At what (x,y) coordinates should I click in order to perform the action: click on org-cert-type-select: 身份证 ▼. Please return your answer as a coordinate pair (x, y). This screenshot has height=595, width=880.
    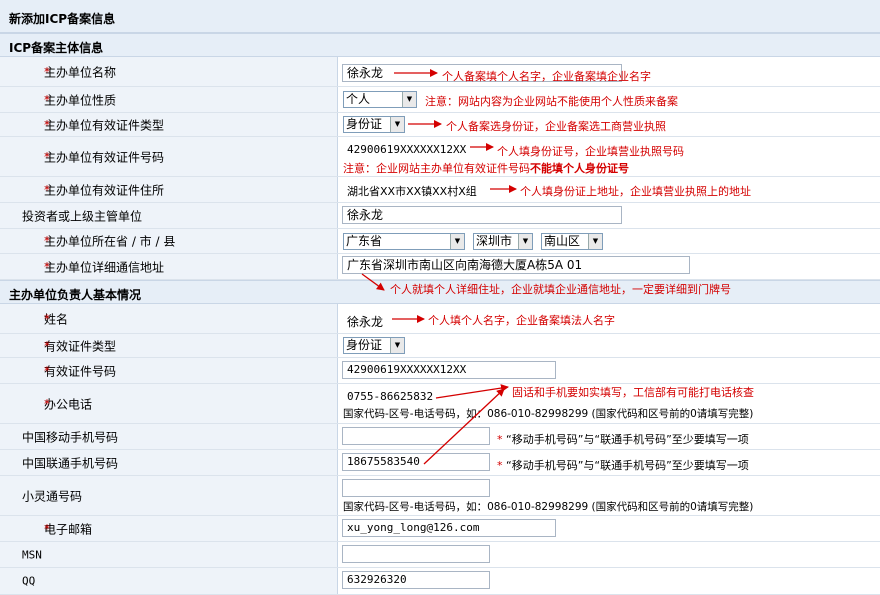
    Looking at the image, I should click on (374, 124).